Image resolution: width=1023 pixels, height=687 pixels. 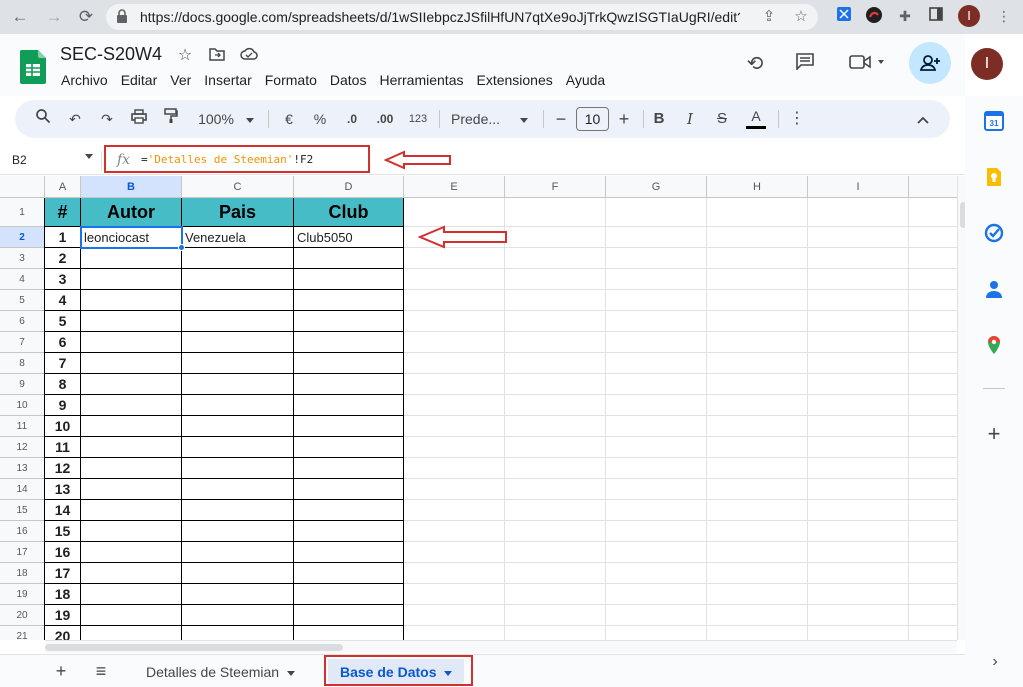 What do you see at coordinates (923, 119) in the screenshot?
I see `collapse-menus-chevron-up-icon` at bounding box center [923, 119].